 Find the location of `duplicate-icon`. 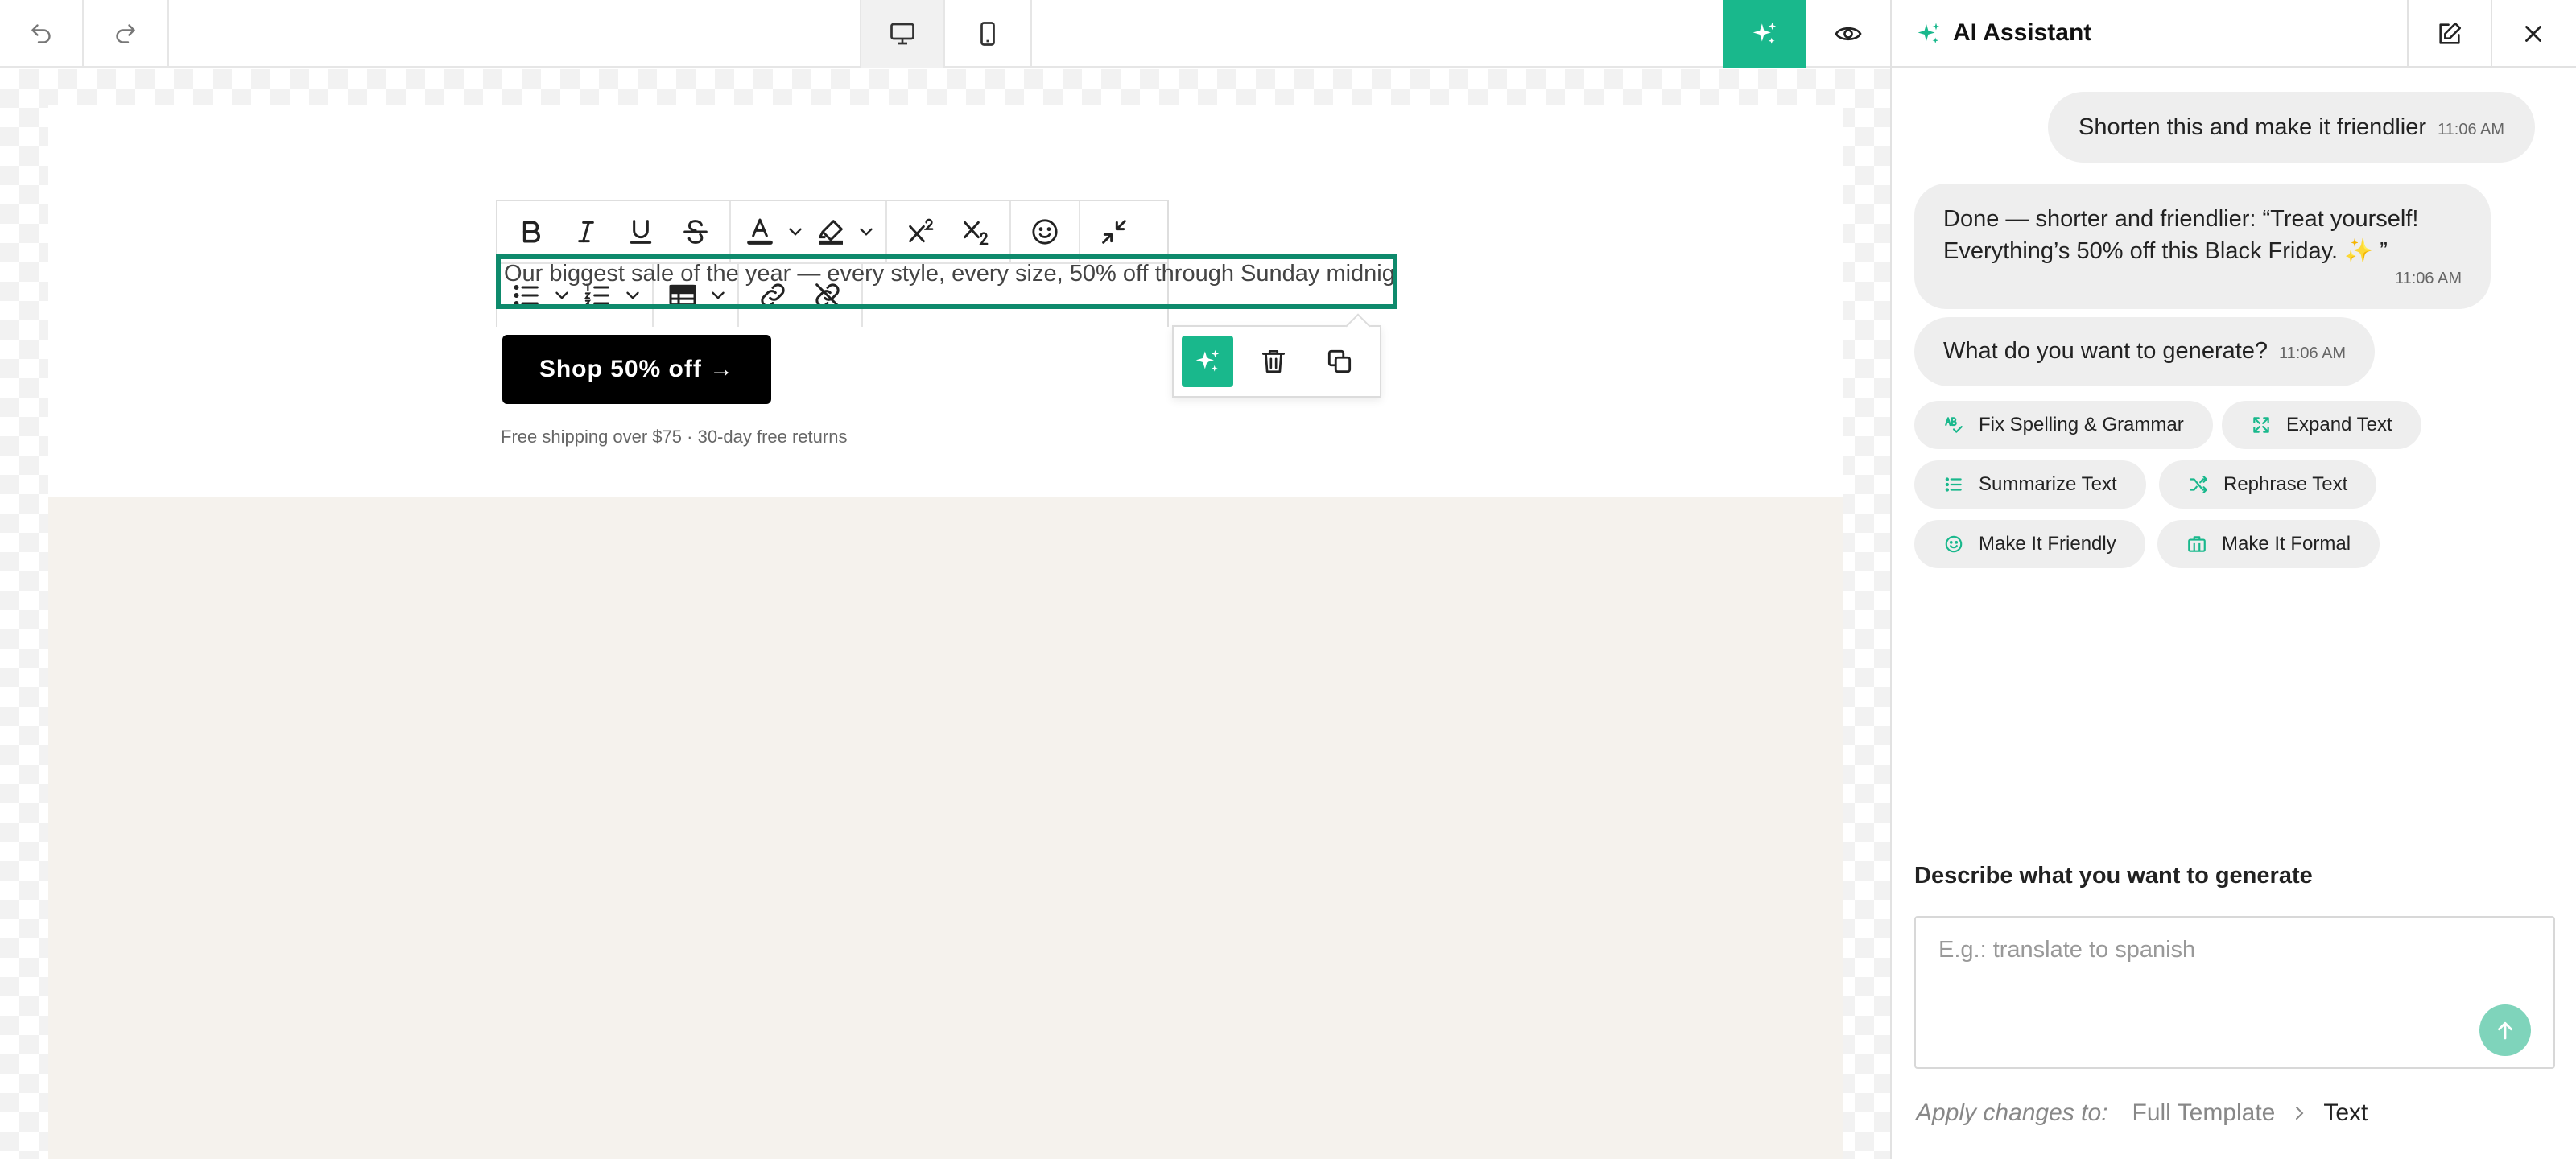

duplicate-icon is located at coordinates (1339, 361).